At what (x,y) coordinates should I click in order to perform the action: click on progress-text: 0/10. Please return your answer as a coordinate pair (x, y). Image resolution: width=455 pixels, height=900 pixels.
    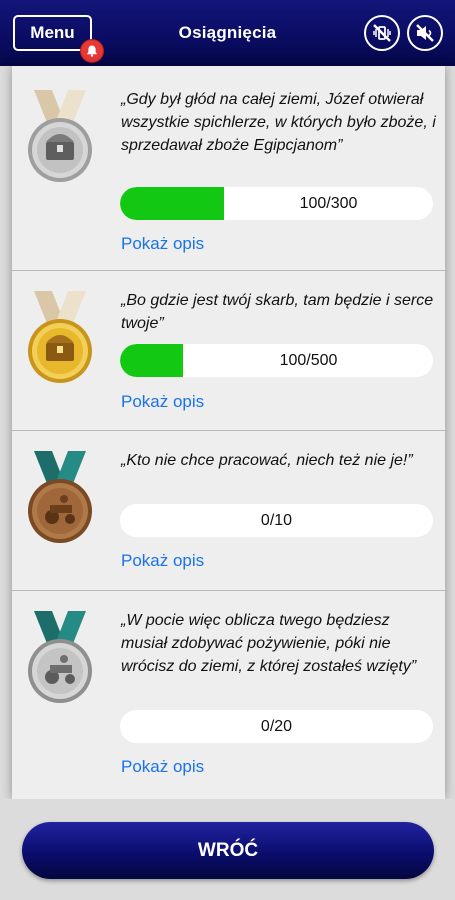
    Looking at the image, I should click on (276, 520).